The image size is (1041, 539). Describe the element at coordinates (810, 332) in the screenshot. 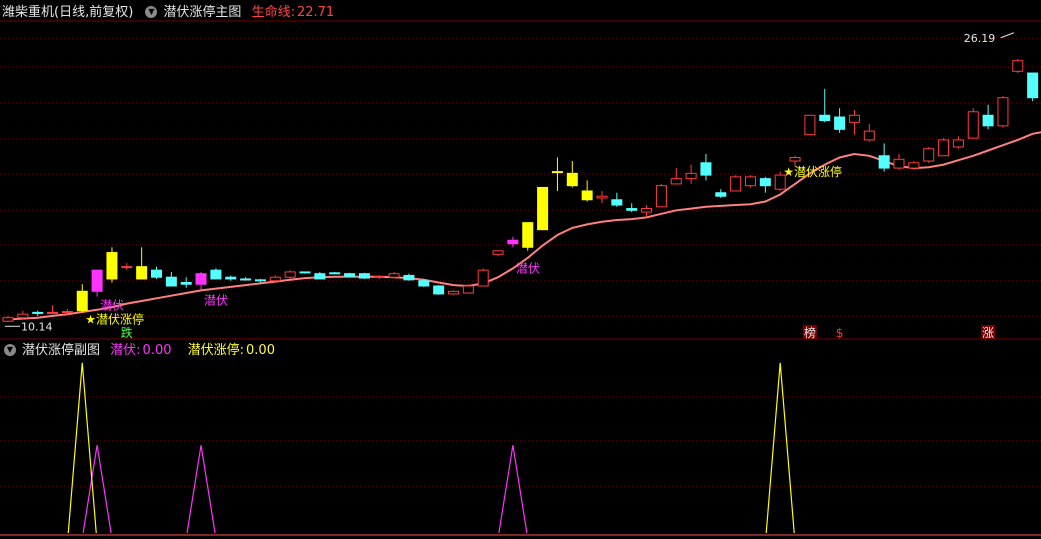

I see `event-badge: 榜` at that location.